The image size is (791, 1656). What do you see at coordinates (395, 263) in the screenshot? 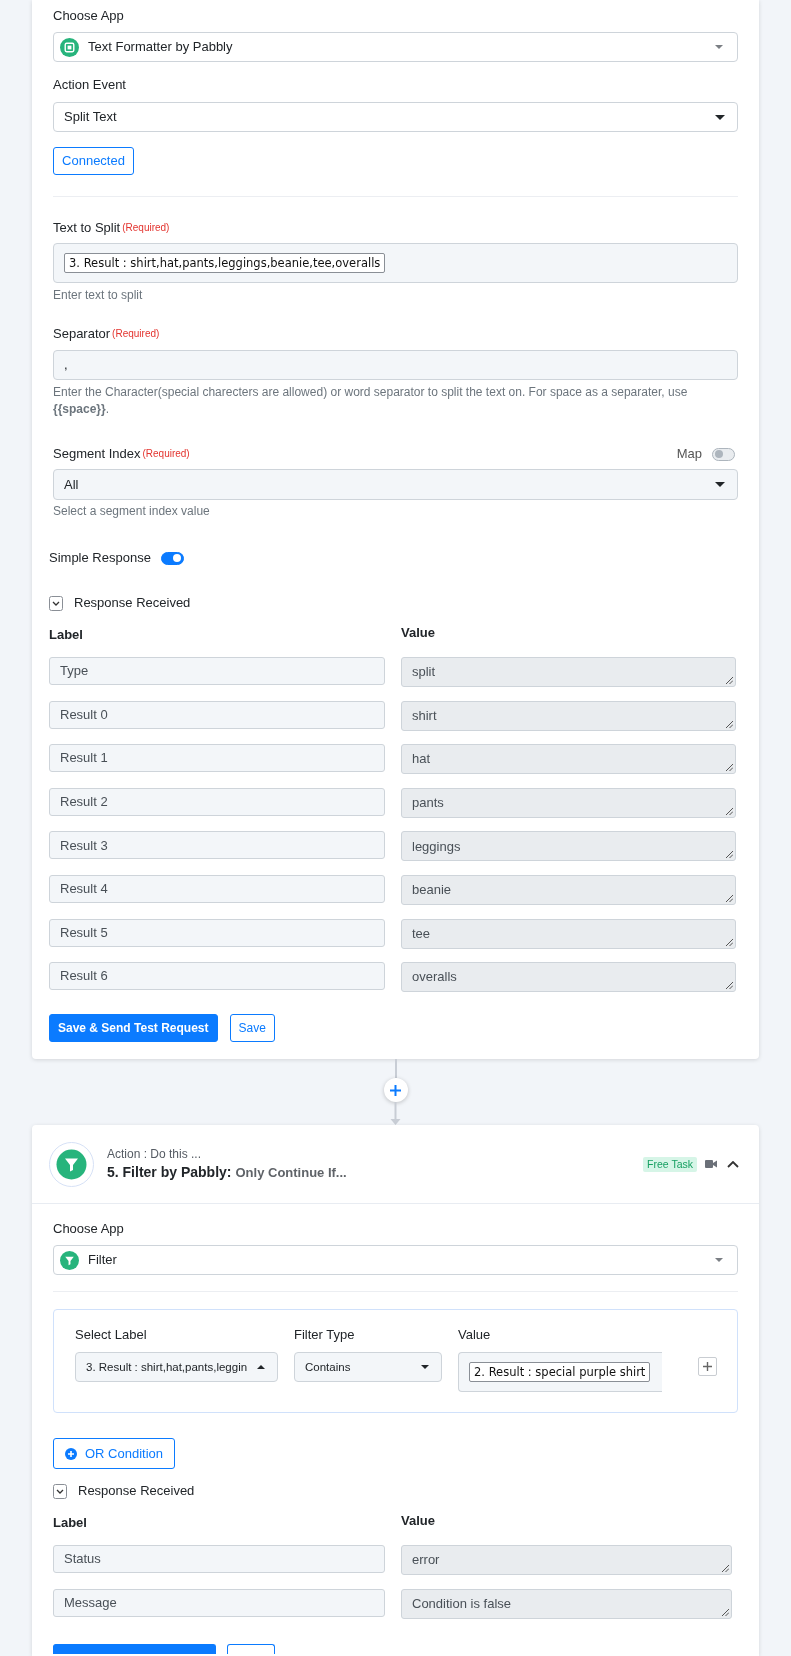
I see `text-input-field: 3. Result : shirt,hat,pants,leggings,beanie,tee,overalls` at bounding box center [395, 263].